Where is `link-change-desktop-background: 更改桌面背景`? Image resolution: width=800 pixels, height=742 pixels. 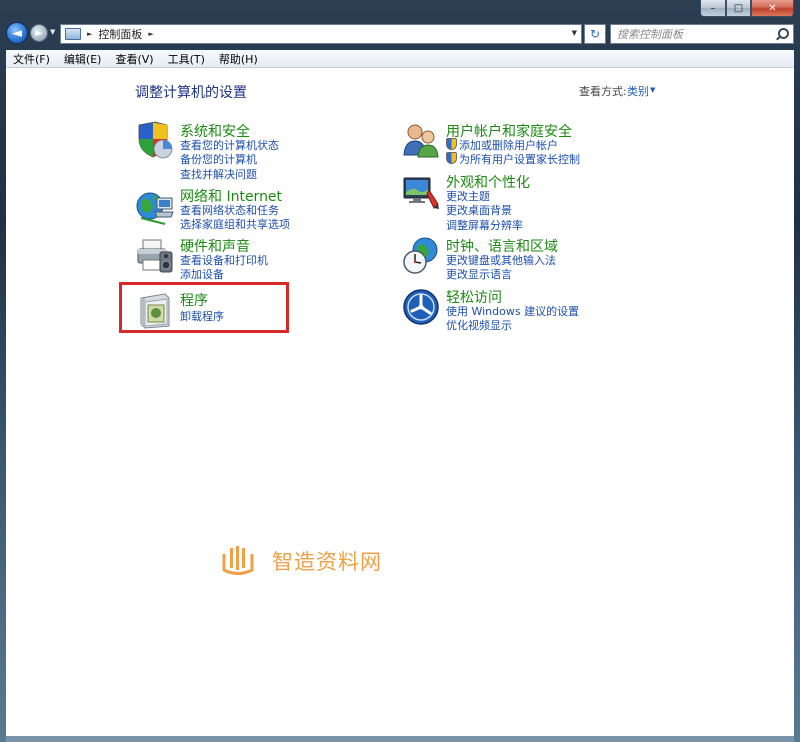 link-change-desktop-background: 更改桌面背景 is located at coordinates (479, 210).